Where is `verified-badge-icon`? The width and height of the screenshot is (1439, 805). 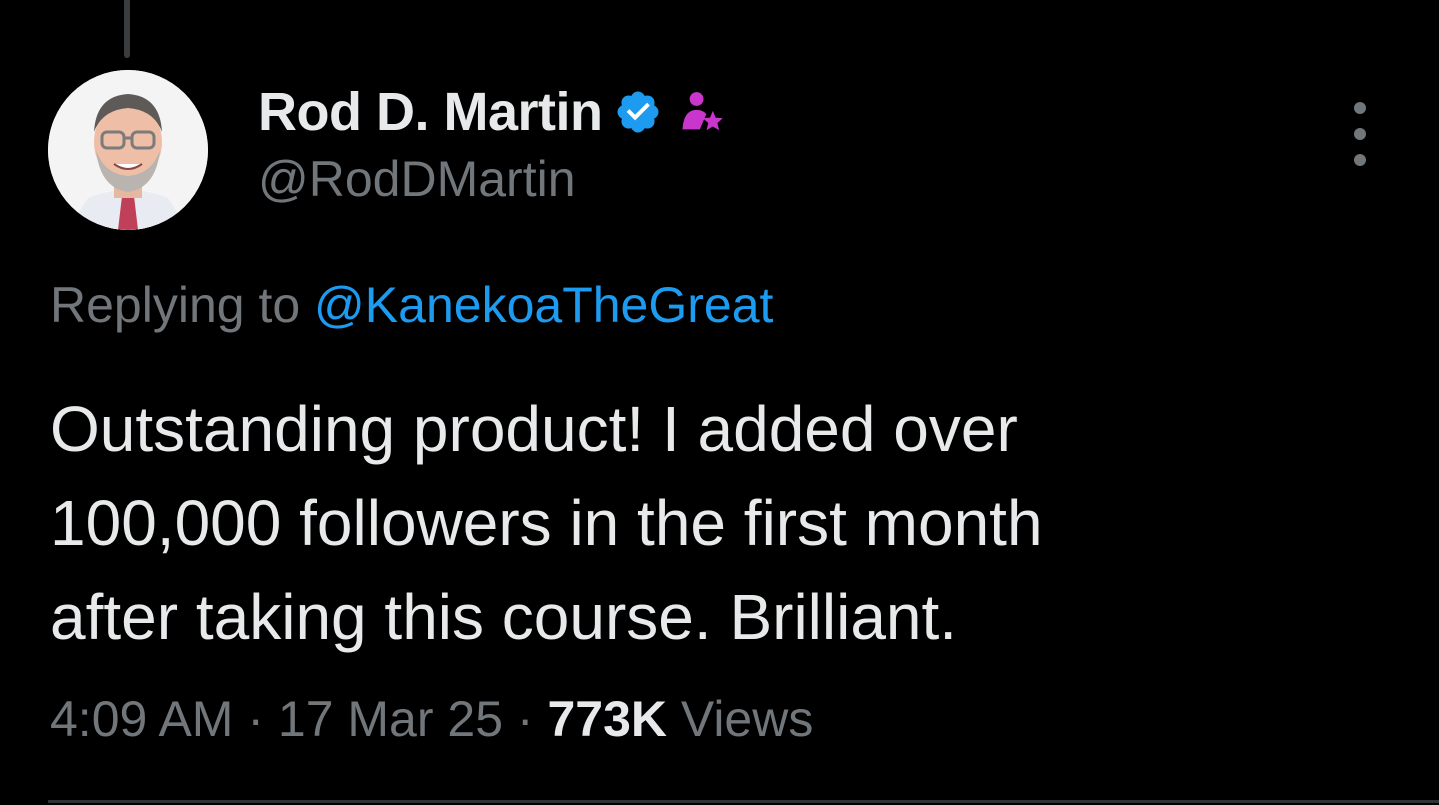 verified-badge-icon is located at coordinates (638, 112).